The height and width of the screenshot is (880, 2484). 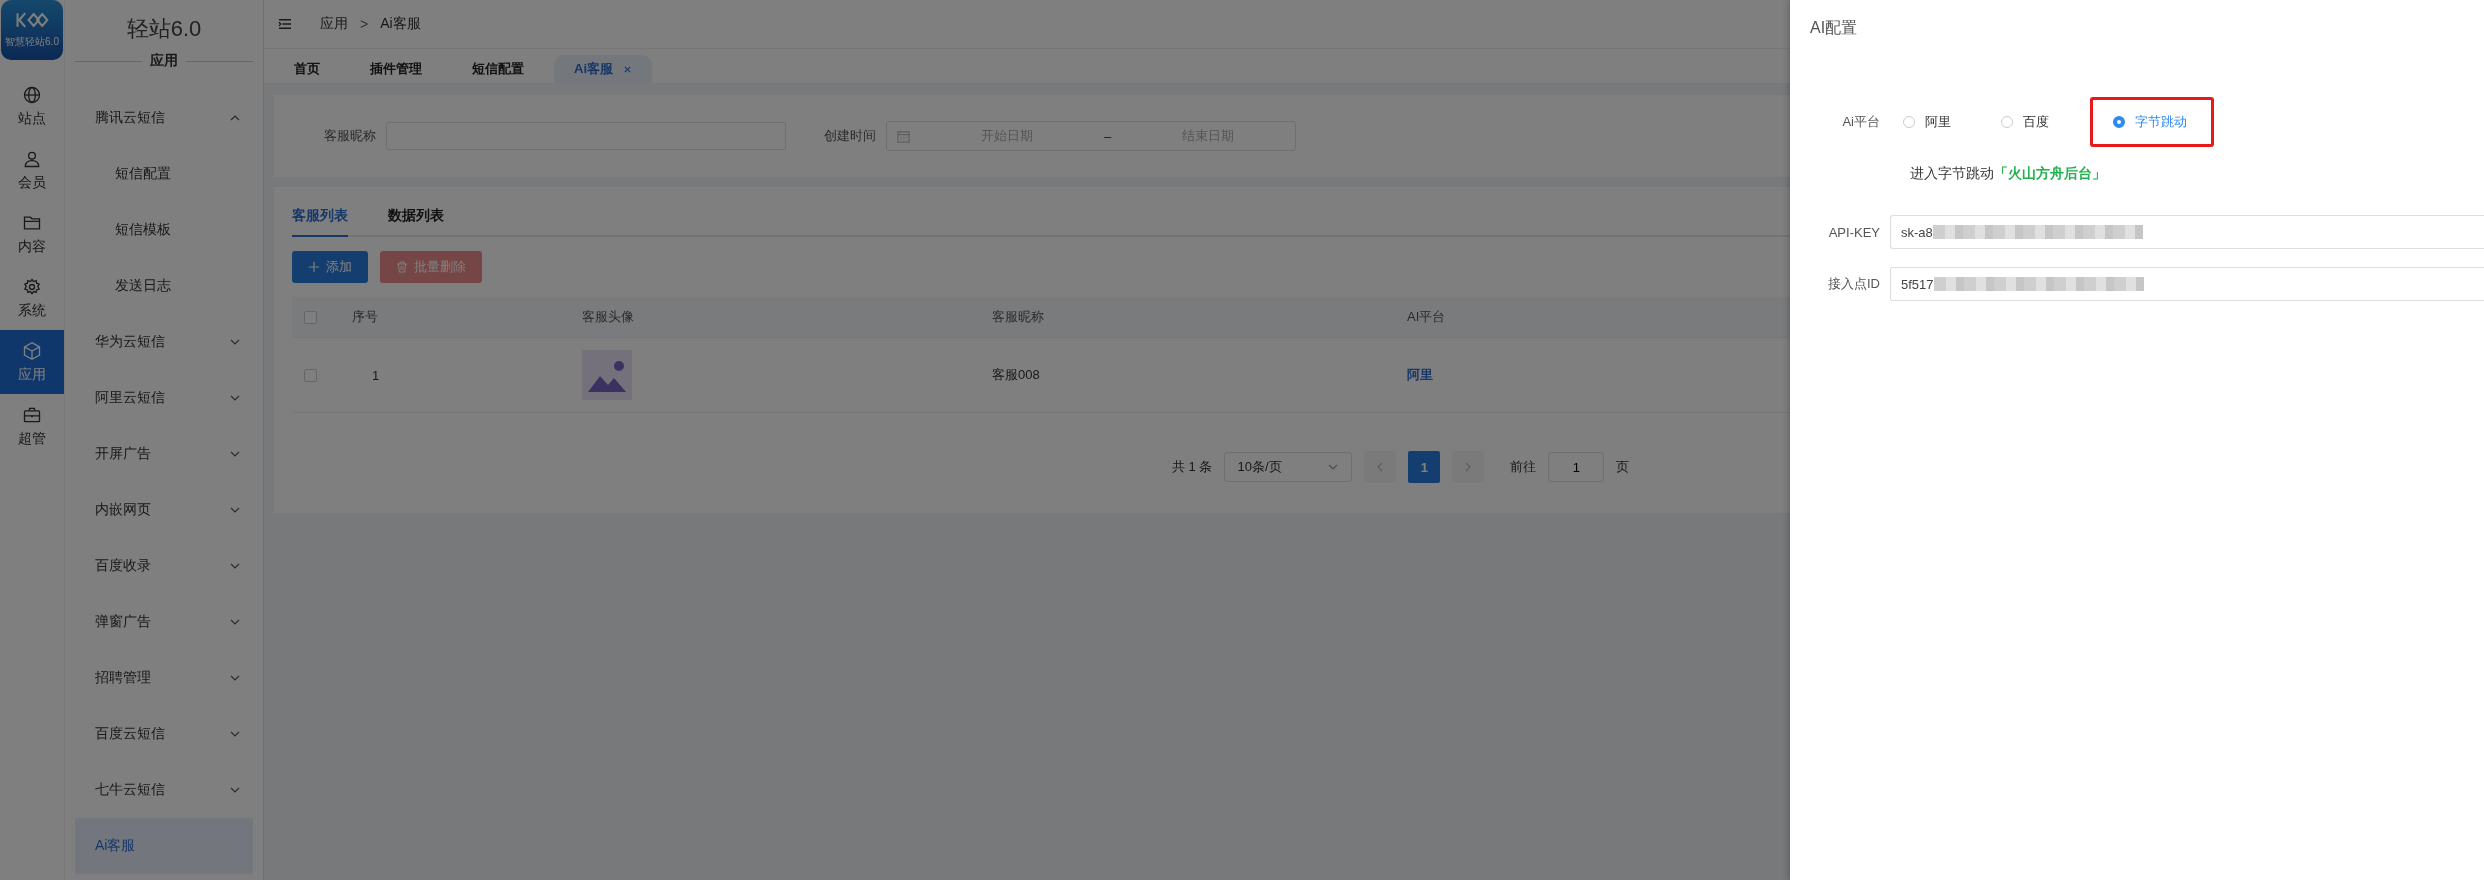 What do you see at coordinates (1523, 467) in the screenshot?
I see `goto-label: 前往` at bounding box center [1523, 467].